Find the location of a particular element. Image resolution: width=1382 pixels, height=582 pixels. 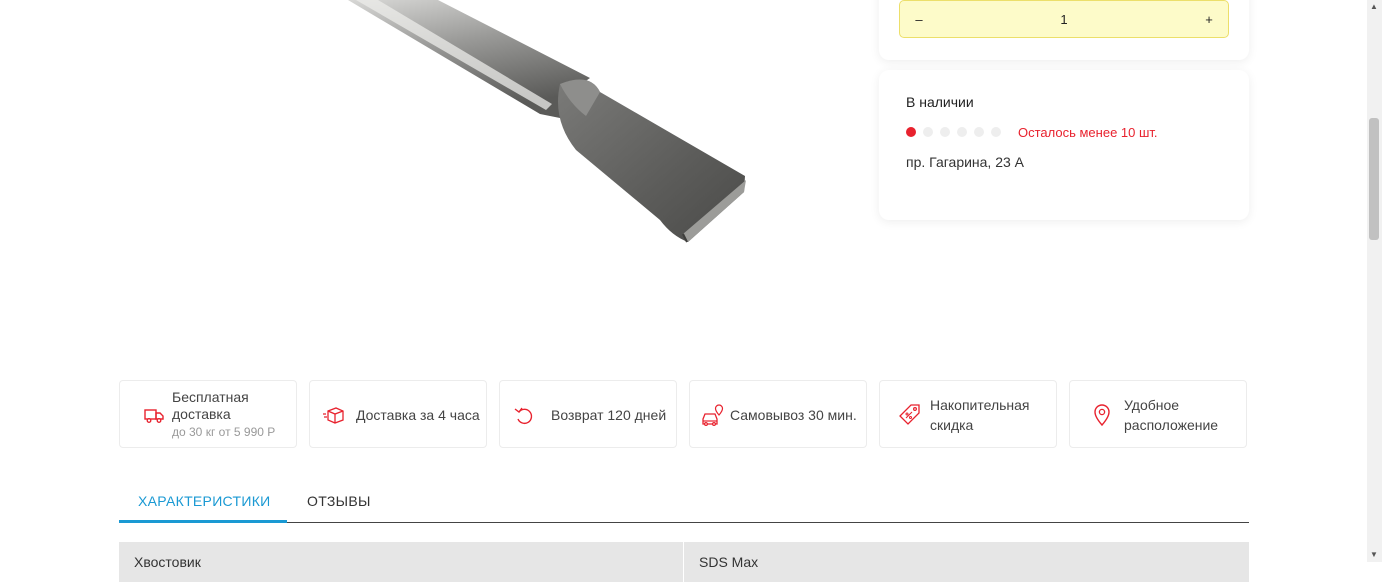

discount-tag-icon is located at coordinates (909, 414).